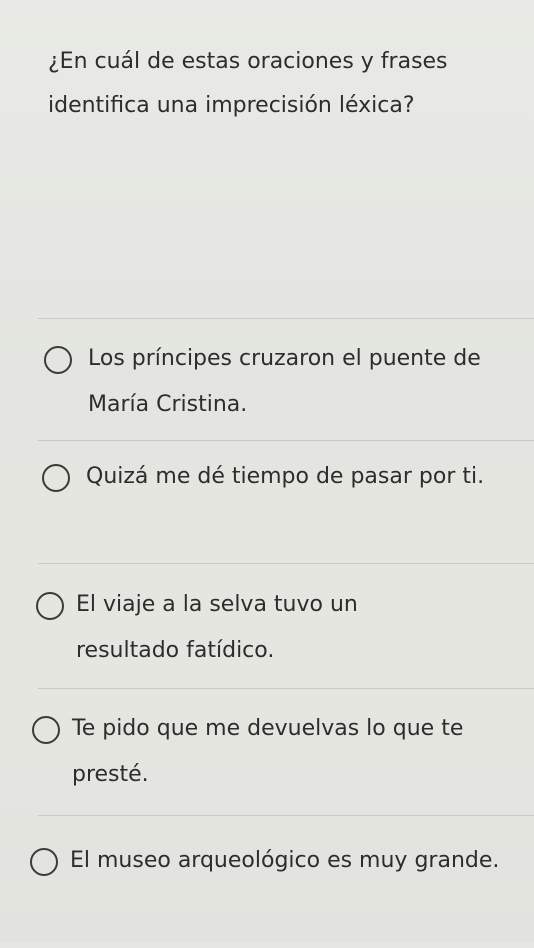 The image size is (534, 948). What do you see at coordinates (276, 509) in the screenshot?
I see `option-2: Quizá me dé tiempo de pasar por ti.` at bounding box center [276, 509].